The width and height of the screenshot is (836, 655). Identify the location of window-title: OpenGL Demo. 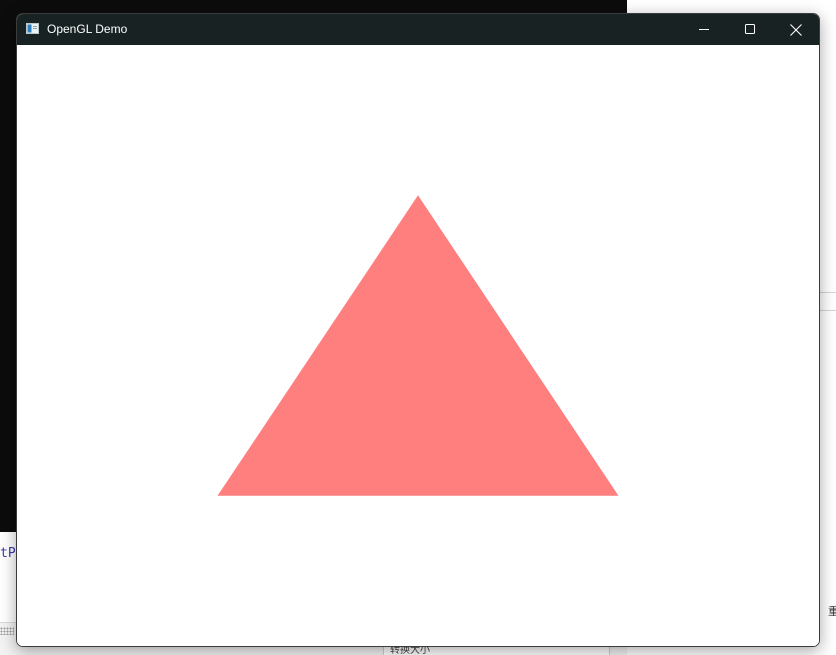
(87, 29).